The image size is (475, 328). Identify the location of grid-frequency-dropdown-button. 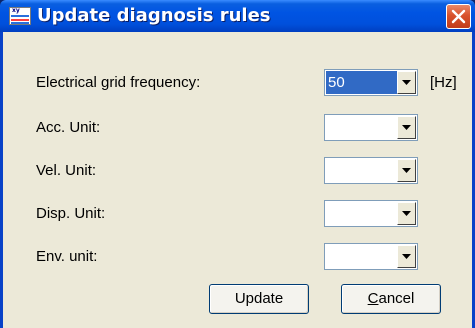
(406, 82).